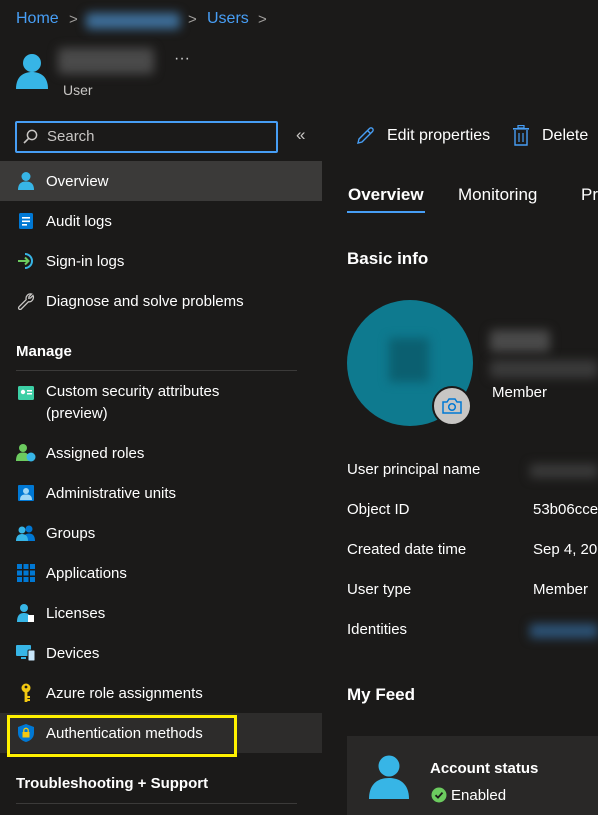 This screenshot has width=598, height=815. Describe the element at coordinates (439, 135) in the screenshot. I see `edit-properties-label: Edit properties` at that location.